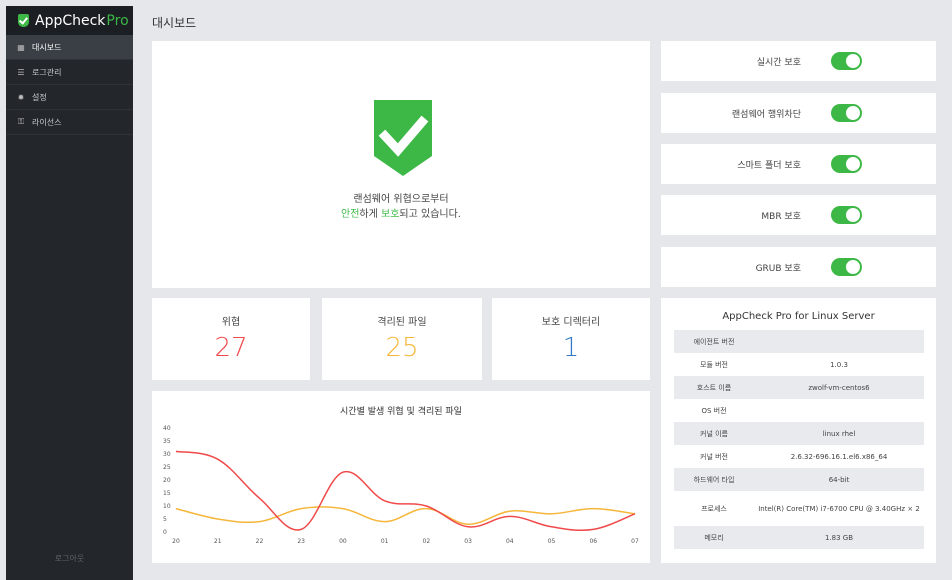 The image size is (952, 580). What do you see at coordinates (167, 441) in the screenshot?
I see `y-tick-label: 35` at bounding box center [167, 441].